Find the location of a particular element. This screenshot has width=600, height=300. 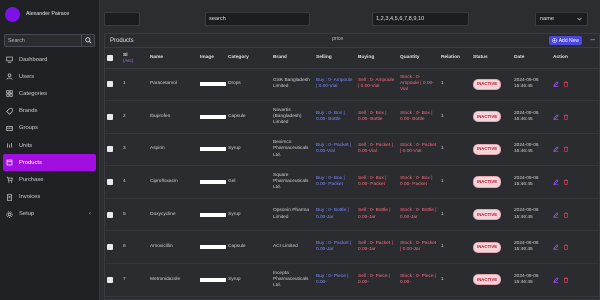

cell-brand: Opsonin Pharma Limited is located at coordinates (291, 214).